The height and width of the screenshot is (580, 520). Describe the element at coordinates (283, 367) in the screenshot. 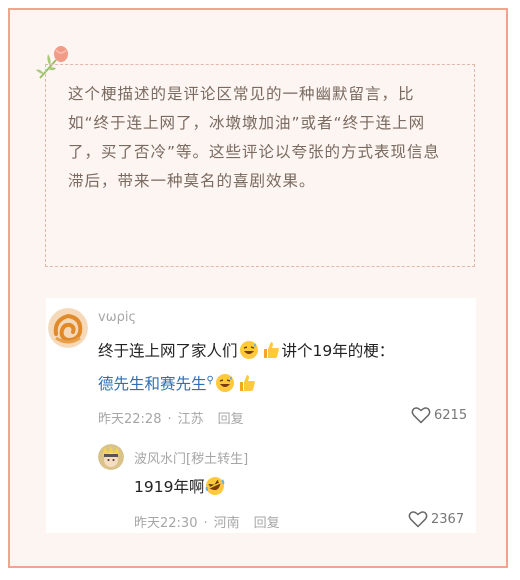

I see `comment-body: 终于连上网了家人们 讲个19年的梗： 德先生和赛先生⚲` at that location.